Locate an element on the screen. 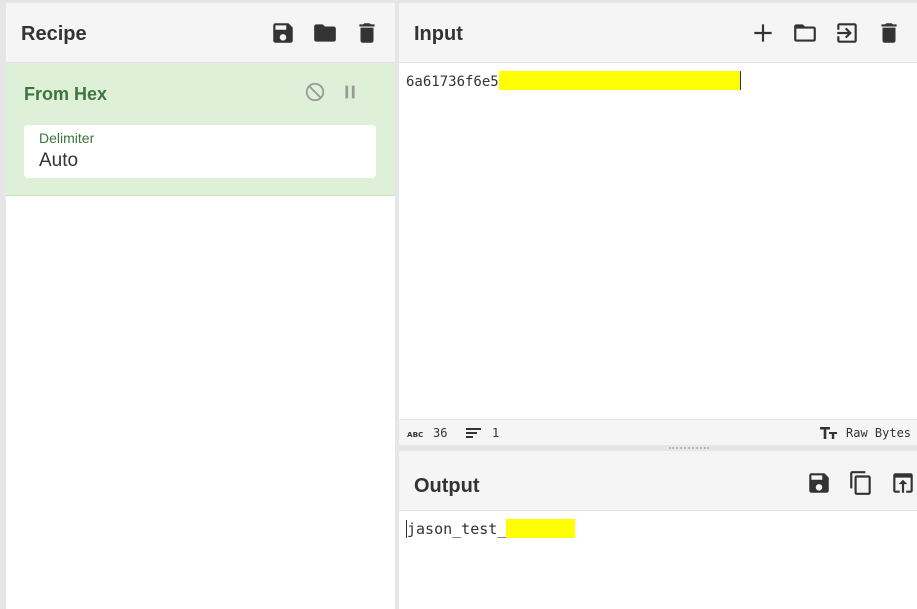  char-count-value: 36 is located at coordinates (440, 433).